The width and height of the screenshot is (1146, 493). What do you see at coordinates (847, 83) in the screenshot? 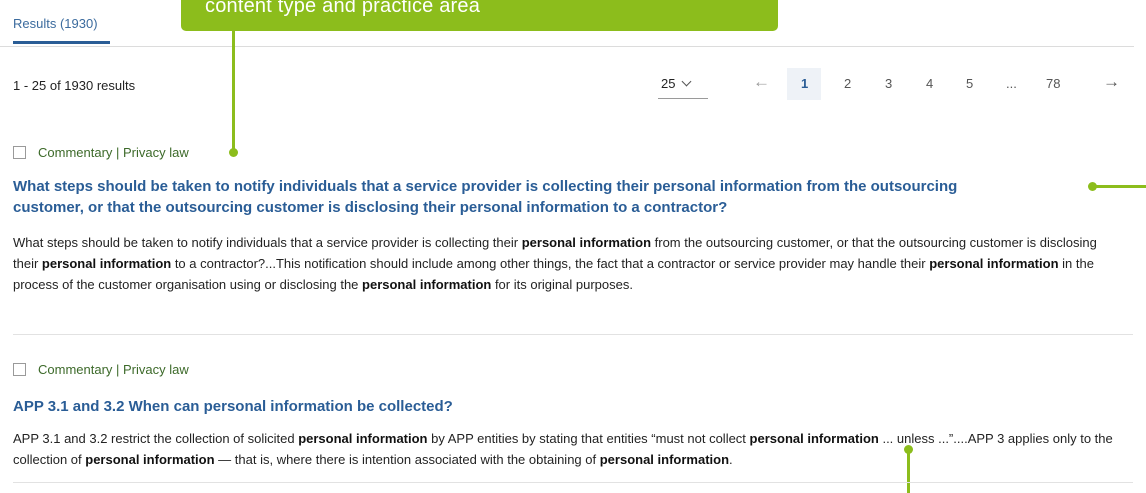
I see `page-2-button: 2` at bounding box center [847, 83].